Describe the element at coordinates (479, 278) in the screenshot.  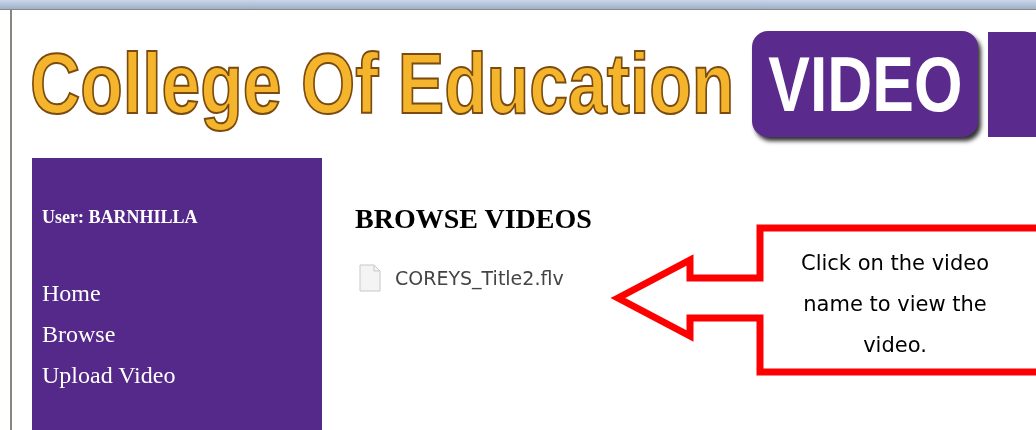
I see `video-file-link: COREYS_Title2.flv` at that location.